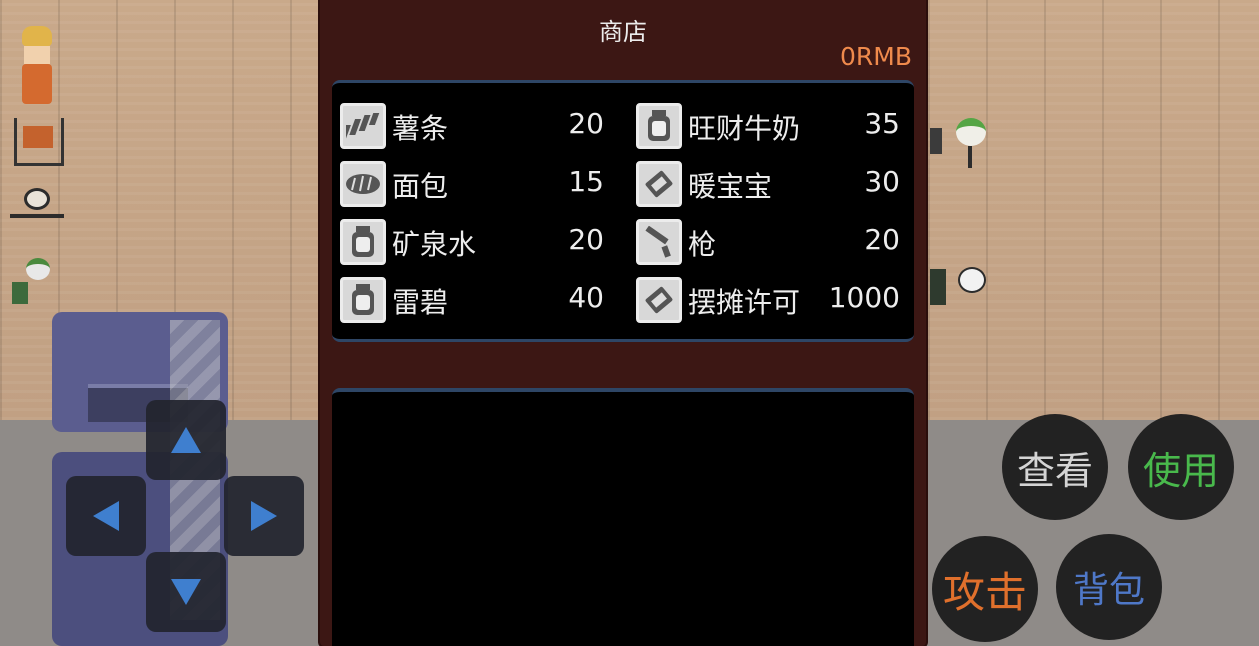 This screenshot has height=646, width=1259. I want to click on shop-item-hand-warmer: 暖宝宝 30, so click(770, 184).